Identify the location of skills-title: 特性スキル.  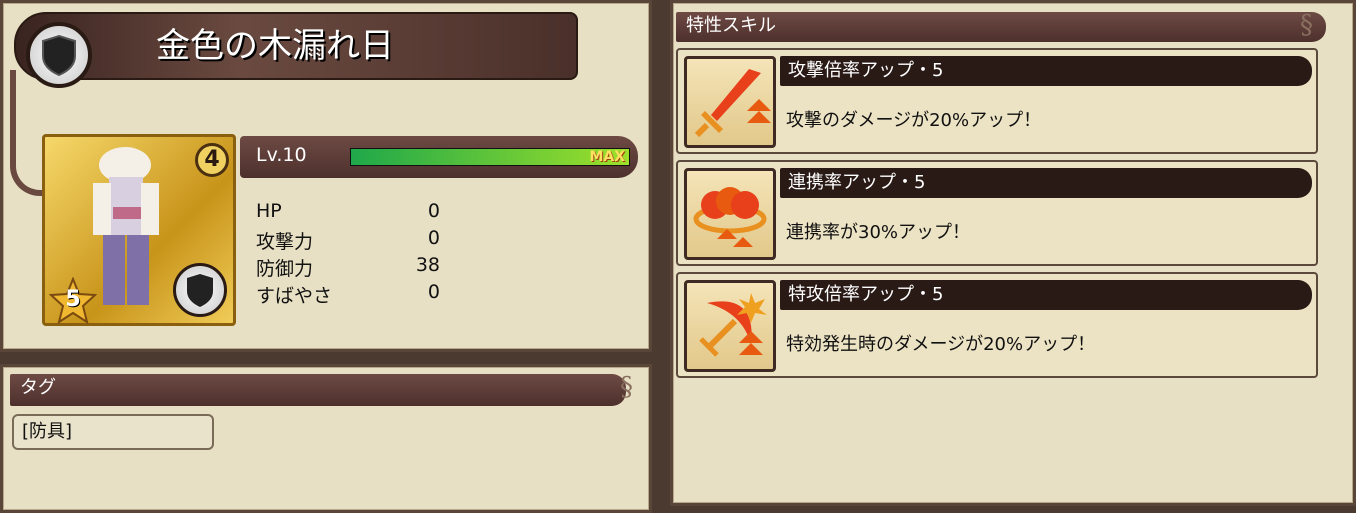
(731, 25).